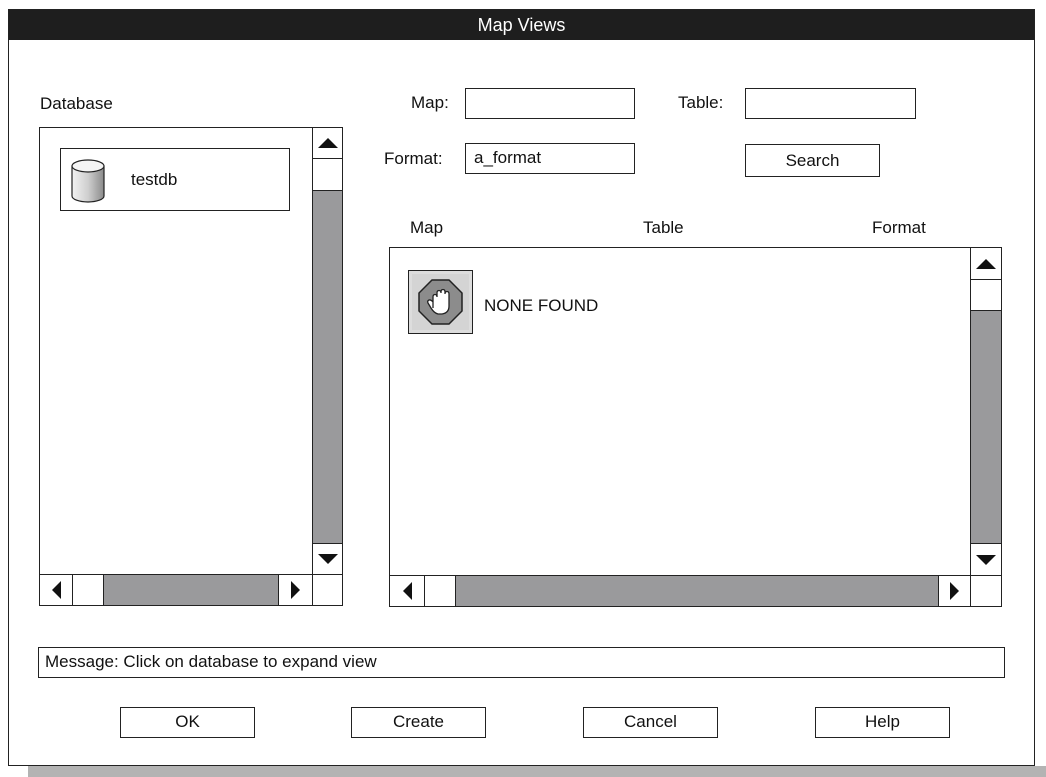  What do you see at coordinates (430, 102) in the screenshot?
I see `map-label: Map:` at bounding box center [430, 102].